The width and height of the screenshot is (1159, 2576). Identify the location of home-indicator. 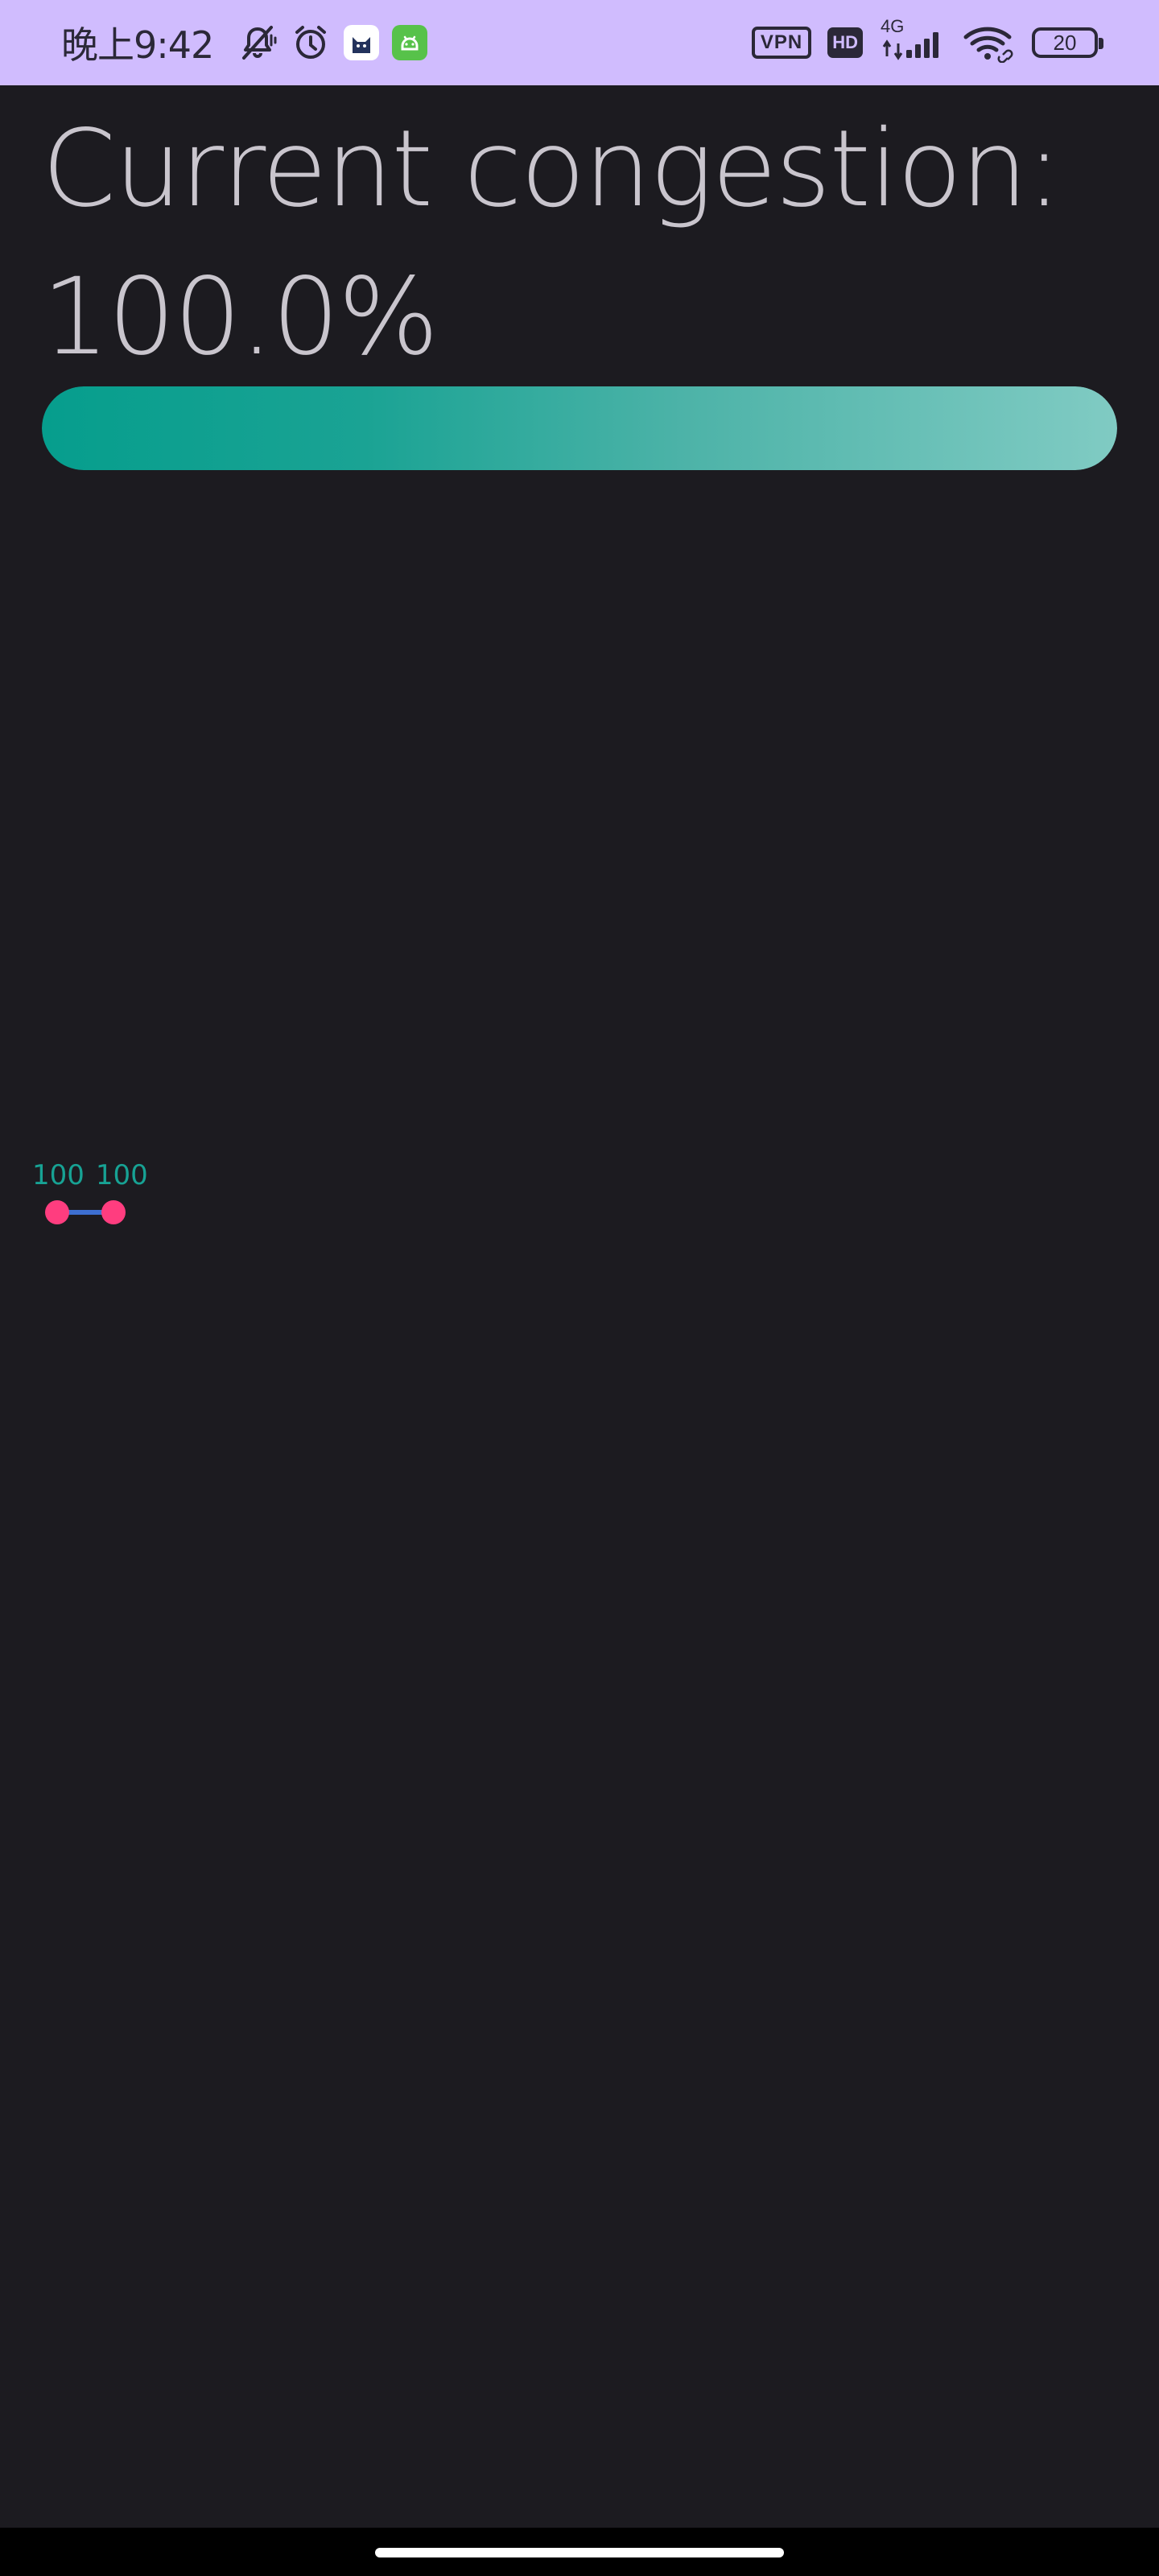
(579, 2552).